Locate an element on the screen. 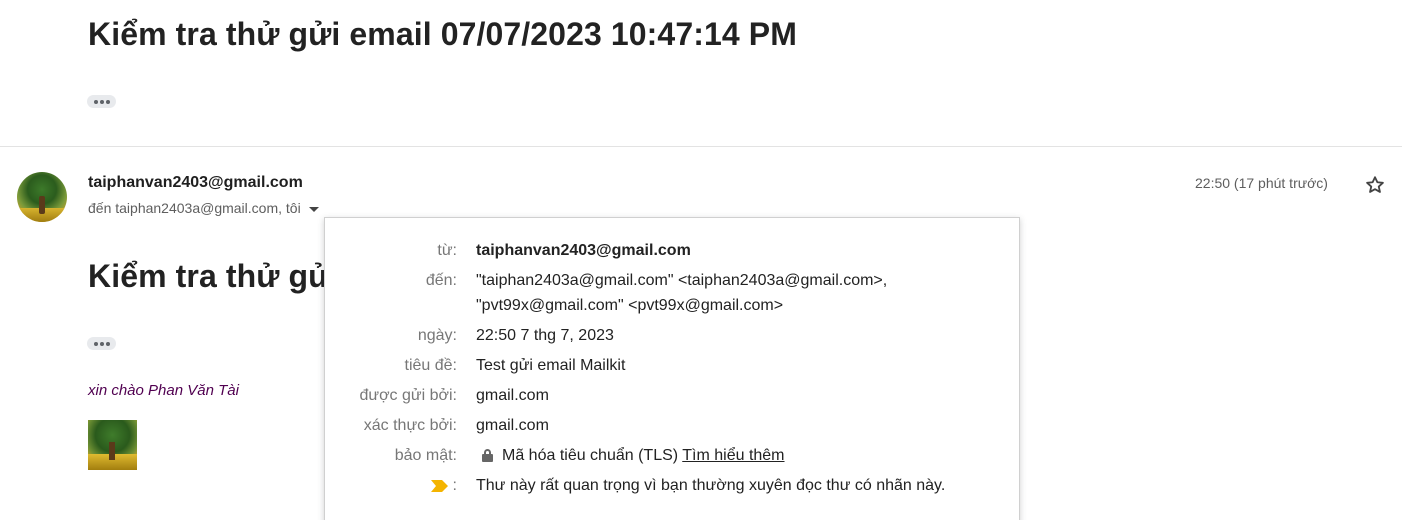 This screenshot has height=520, width=1402. detail-security-value: Mã hóa tiêu chuẩn (TLS) is located at coordinates (590, 455).